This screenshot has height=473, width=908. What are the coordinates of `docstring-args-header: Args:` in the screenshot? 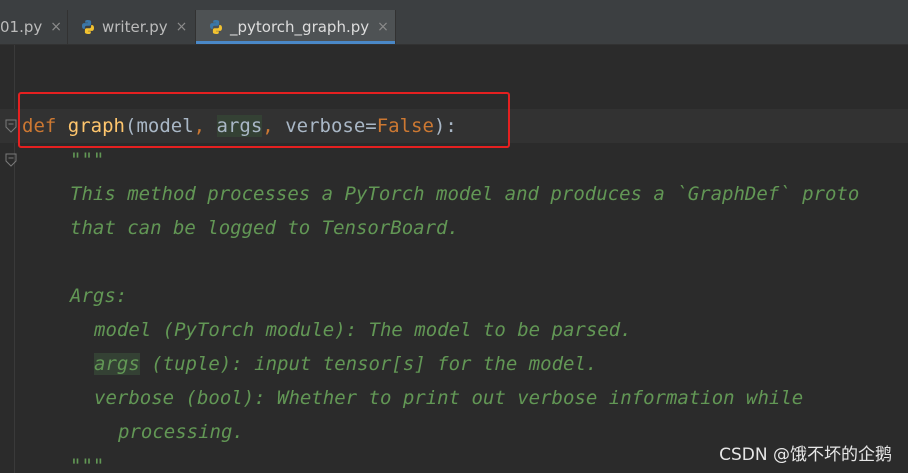 It's located at (98, 296).